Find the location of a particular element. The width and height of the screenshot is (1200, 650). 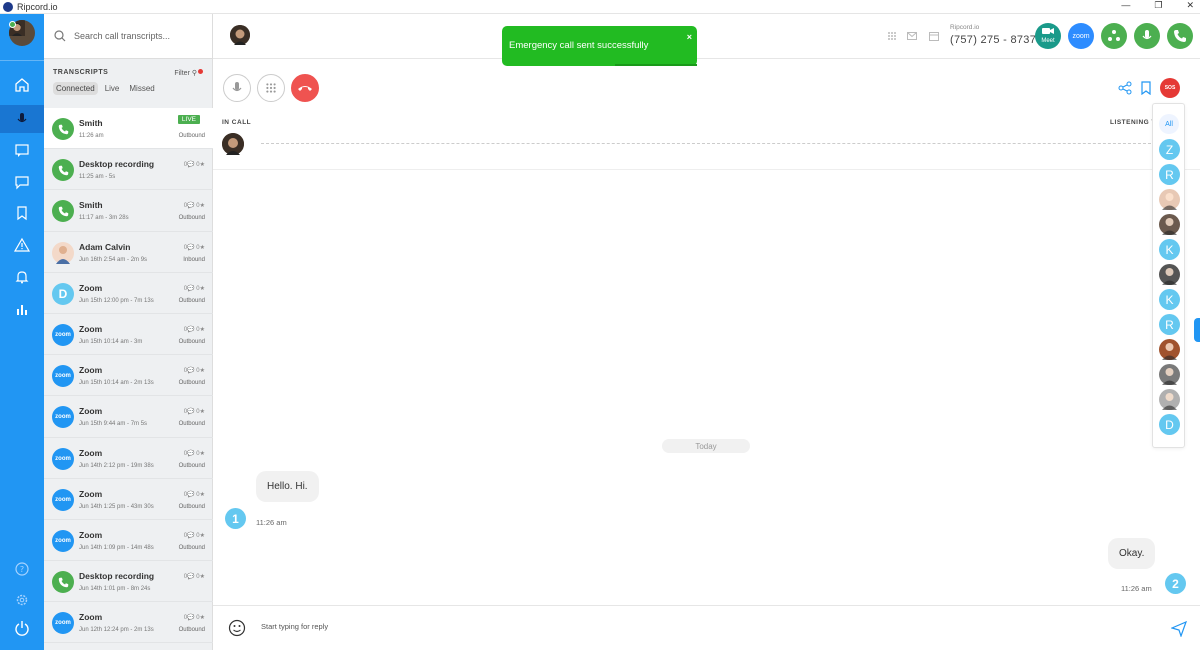

nav-logout is located at coordinates (22, 628).